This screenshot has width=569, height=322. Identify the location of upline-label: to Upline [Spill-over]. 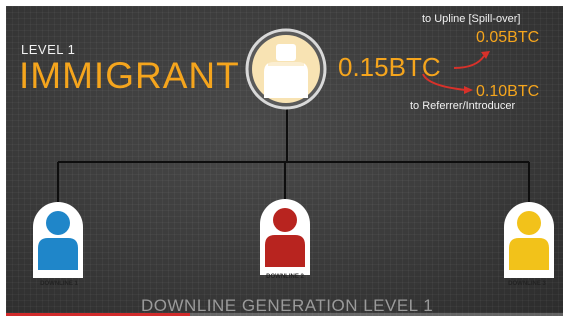
(471, 19).